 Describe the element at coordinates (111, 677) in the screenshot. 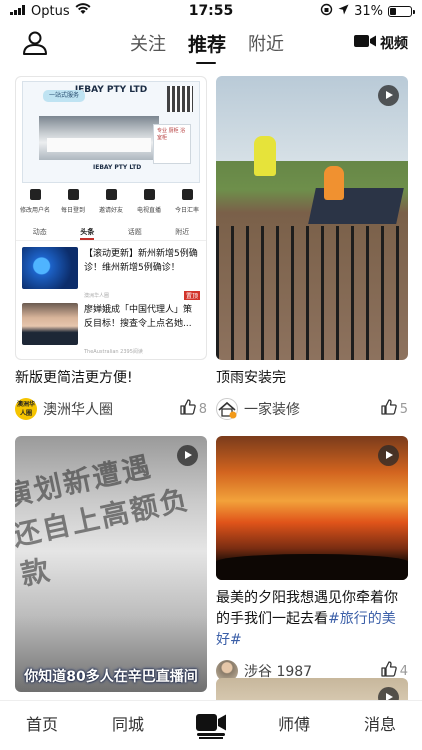

I see `video-subtitle: 你知道80多人在辛巴直播间` at that location.